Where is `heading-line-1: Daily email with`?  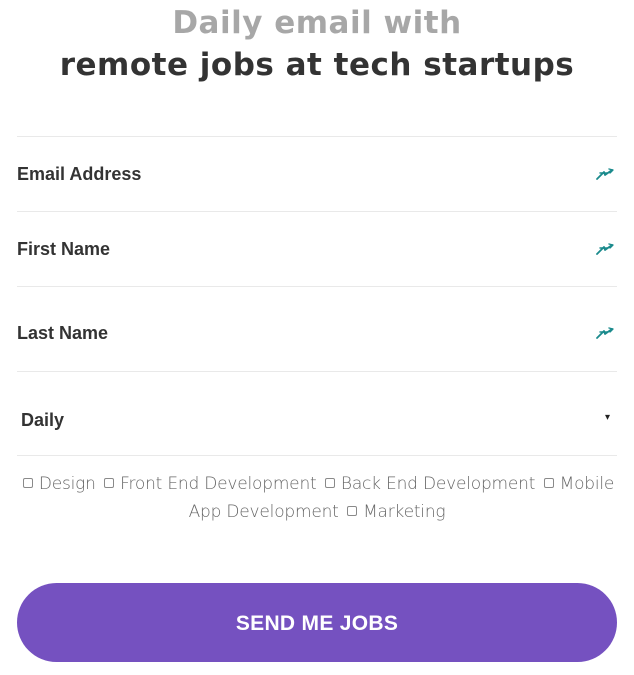
heading-line-1: Daily email with is located at coordinates (317, 23).